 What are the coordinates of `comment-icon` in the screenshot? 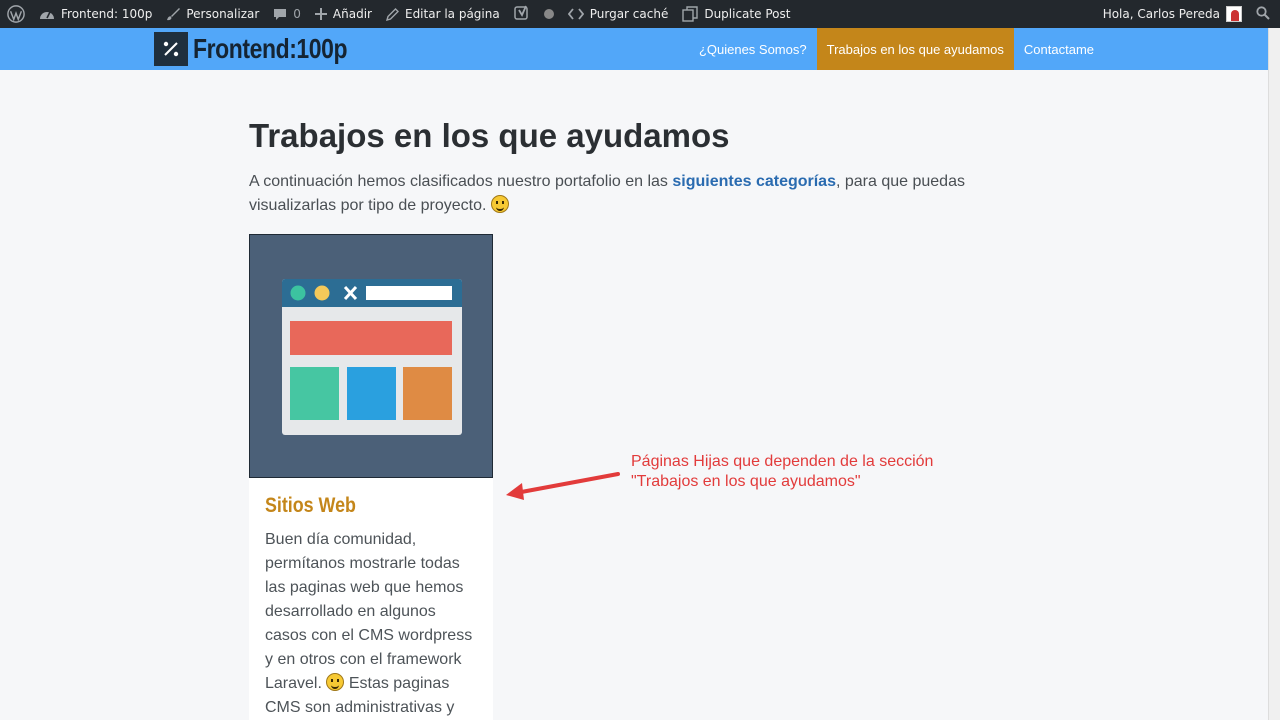 It's located at (280, 14).